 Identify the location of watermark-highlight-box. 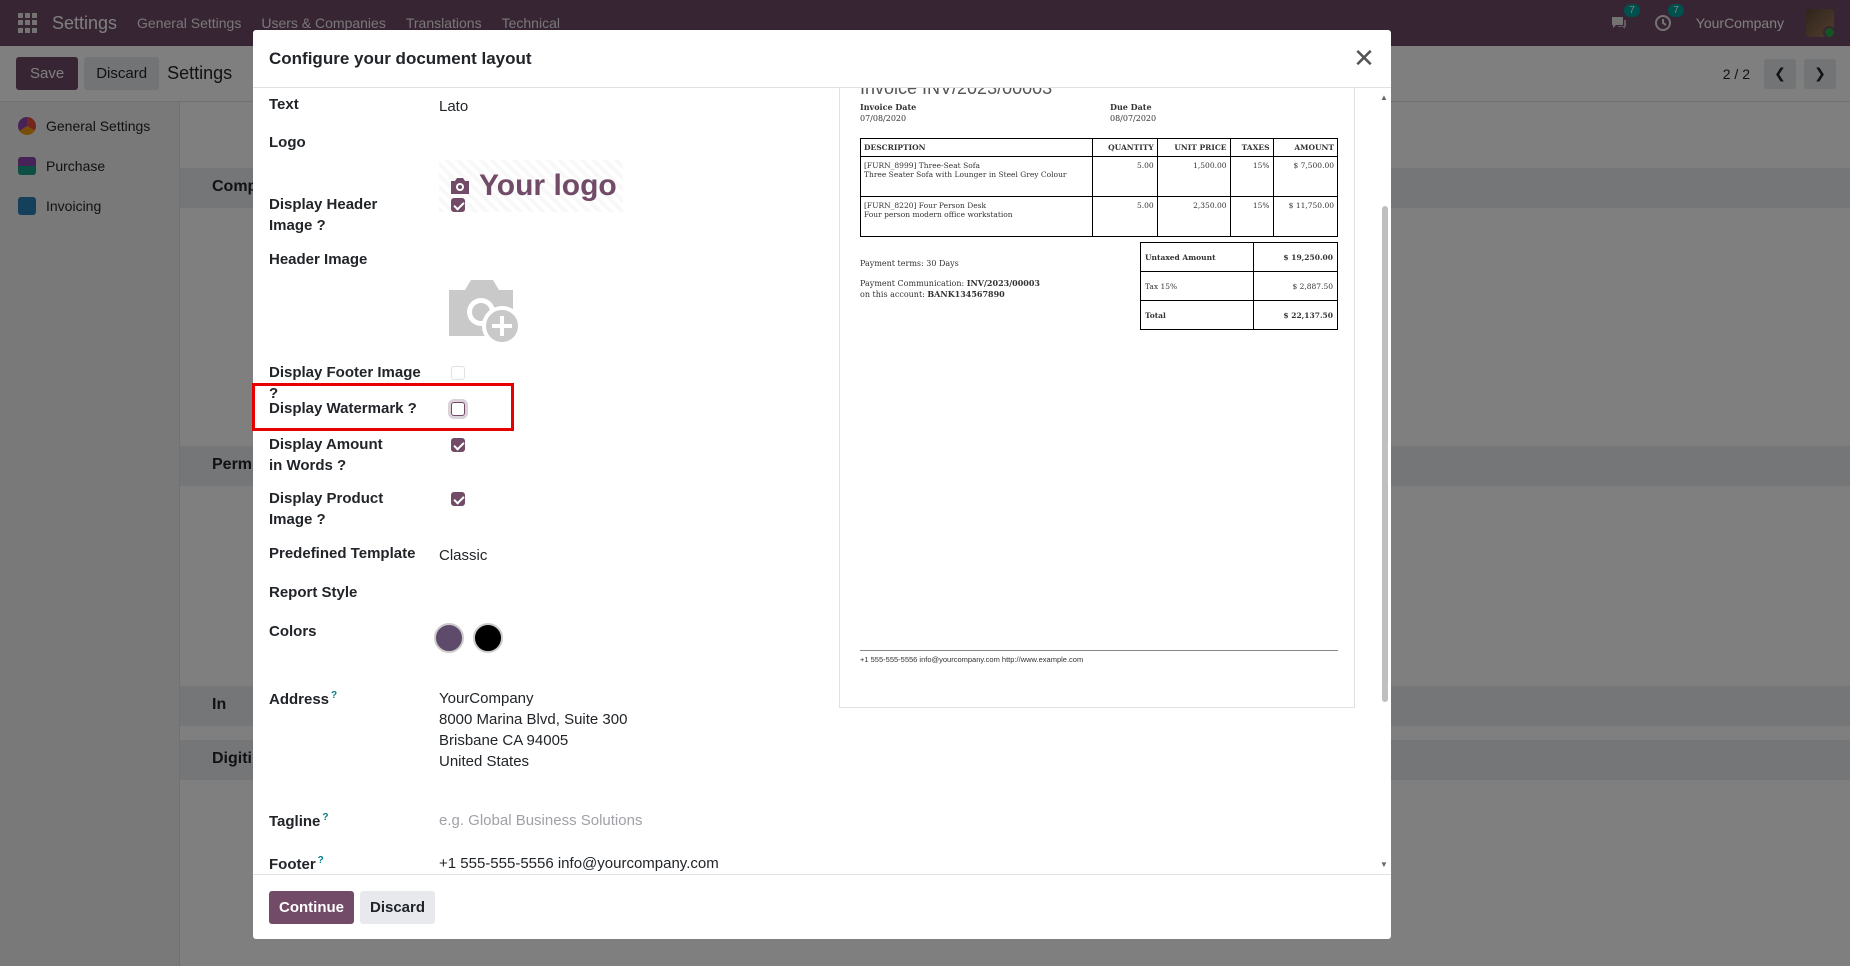
(383, 407).